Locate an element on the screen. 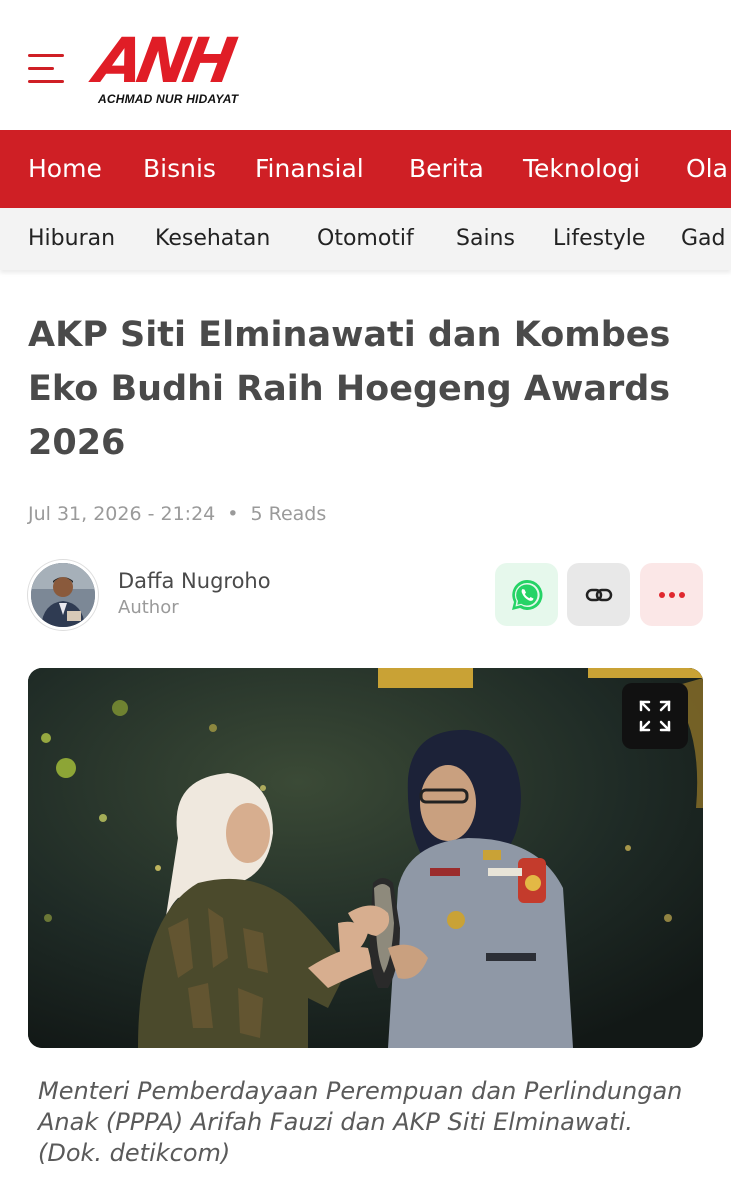  copy-link-button is located at coordinates (598, 594).